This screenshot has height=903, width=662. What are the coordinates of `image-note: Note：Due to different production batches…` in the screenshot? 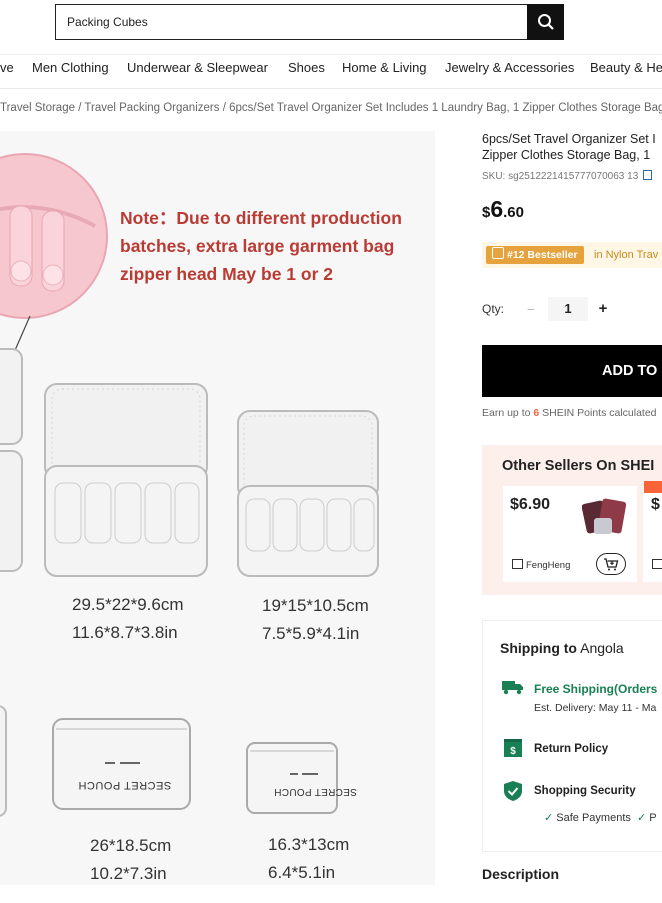 It's located at (261, 246).